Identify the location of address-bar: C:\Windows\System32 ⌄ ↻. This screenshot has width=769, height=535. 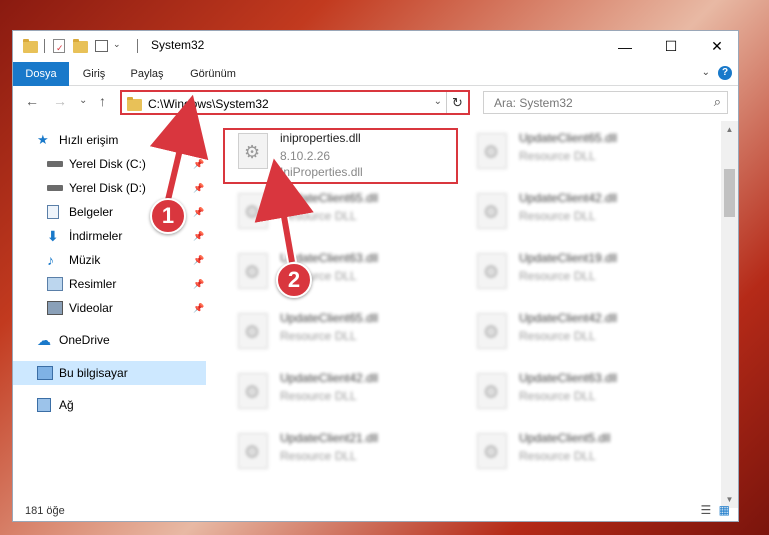
(295, 102).